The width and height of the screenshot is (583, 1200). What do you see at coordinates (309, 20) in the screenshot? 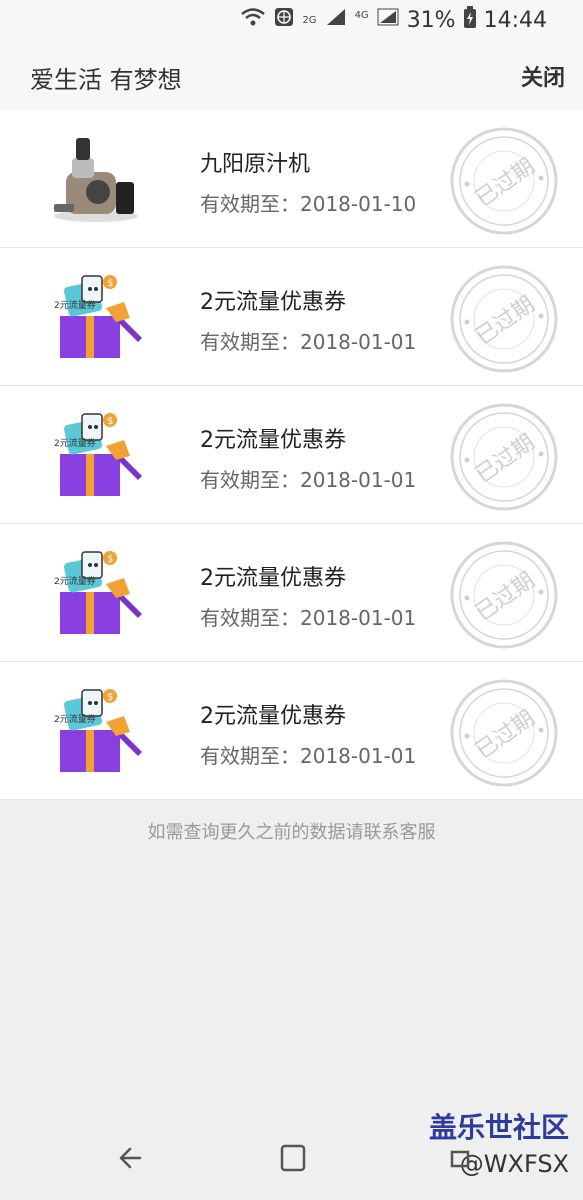
I see `network-2g-label: 2G` at bounding box center [309, 20].